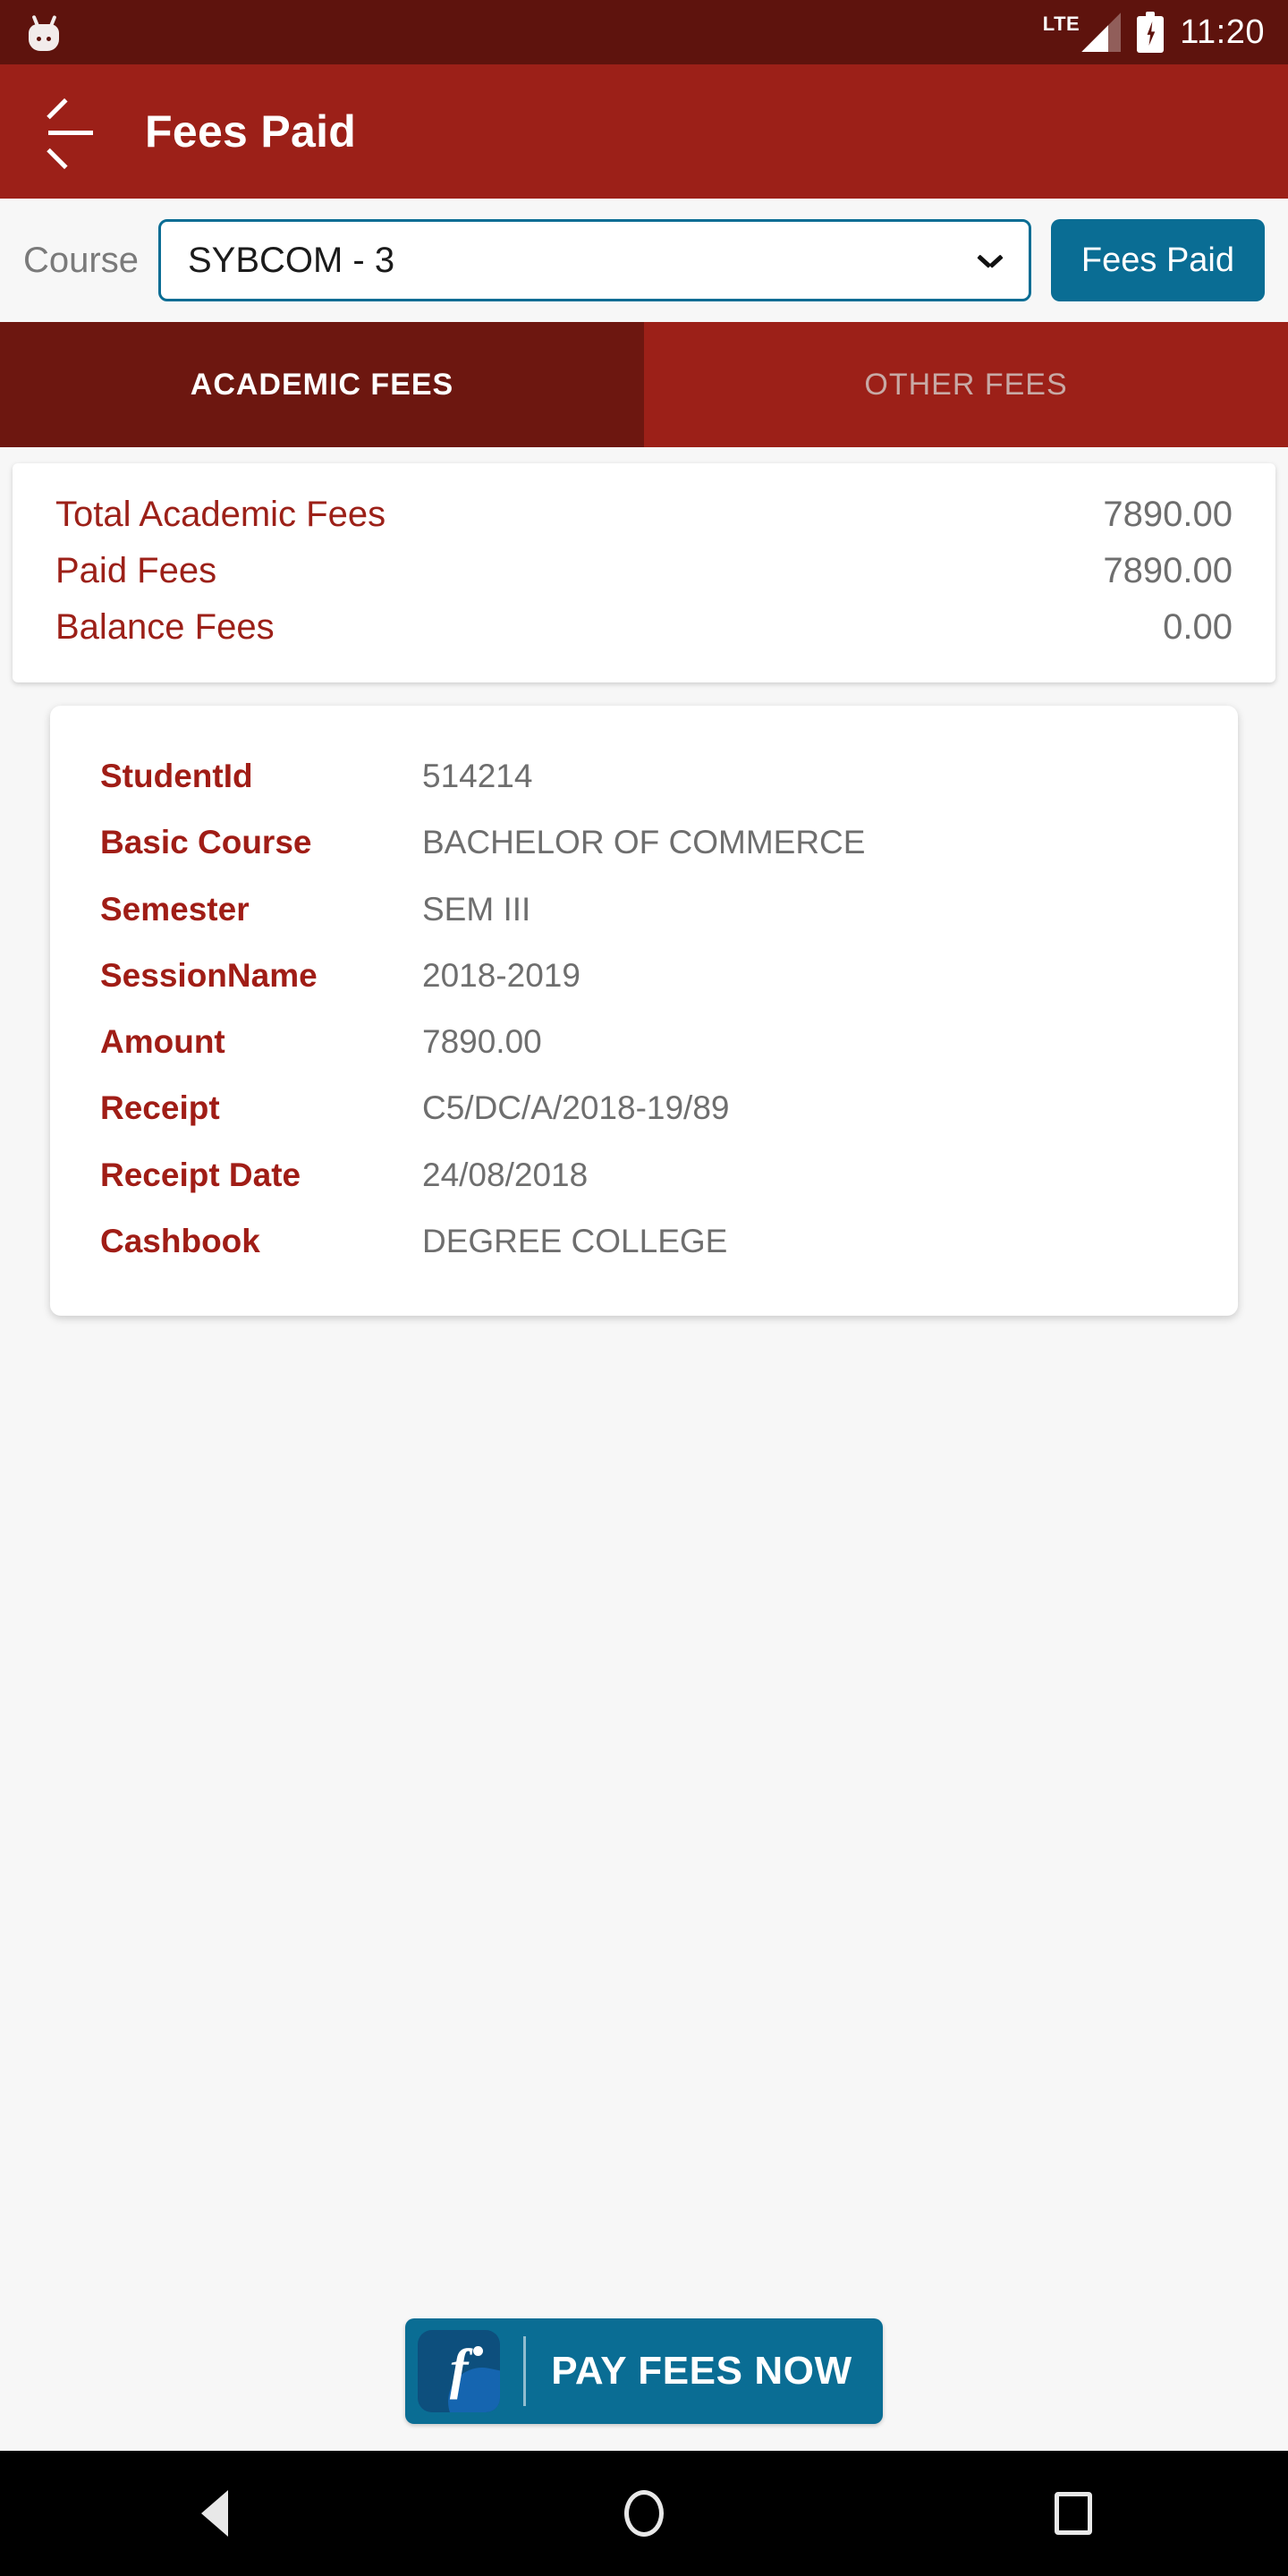  Describe the element at coordinates (175, 909) in the screenshot. I see `detail-label: Semester` at that location.